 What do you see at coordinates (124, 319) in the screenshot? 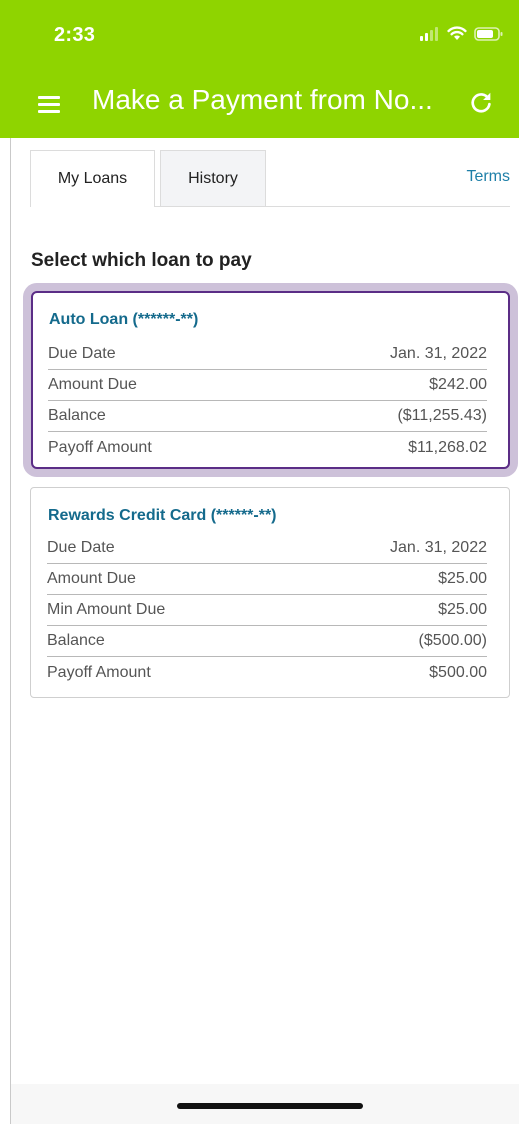
I see `loan-title: Auto Loan (******-**)` at bounding box center [124, 319].